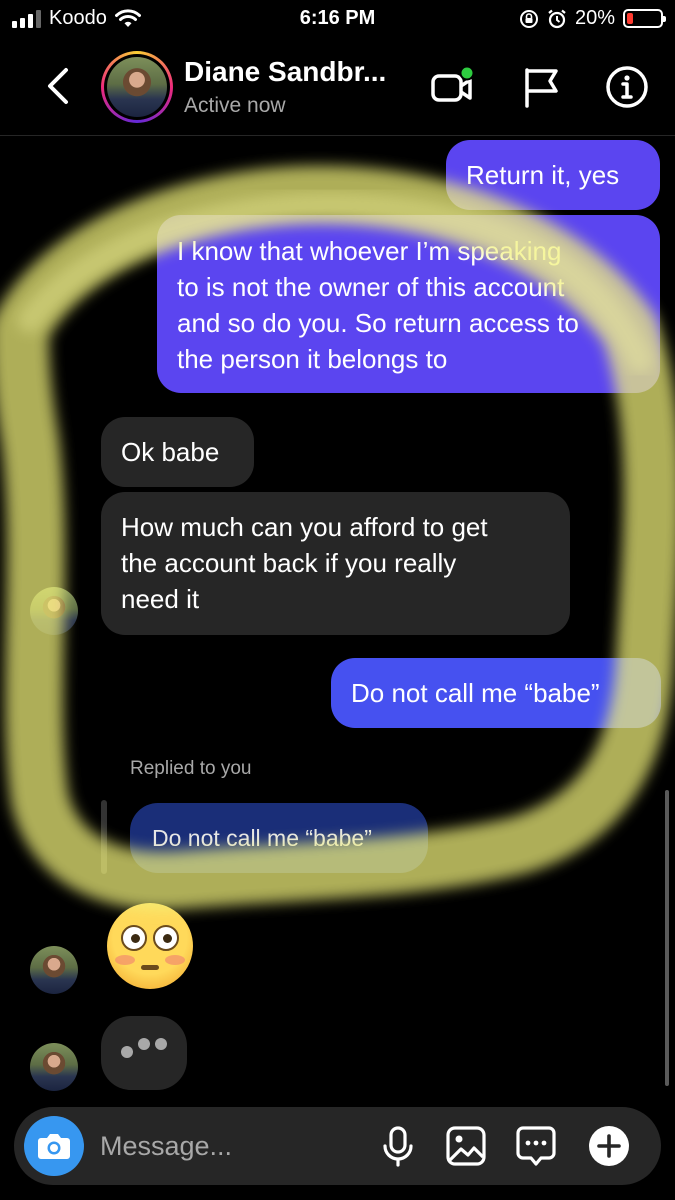 The image size is (675, 1200). I want to click on message-composer, so click(337, 1146).